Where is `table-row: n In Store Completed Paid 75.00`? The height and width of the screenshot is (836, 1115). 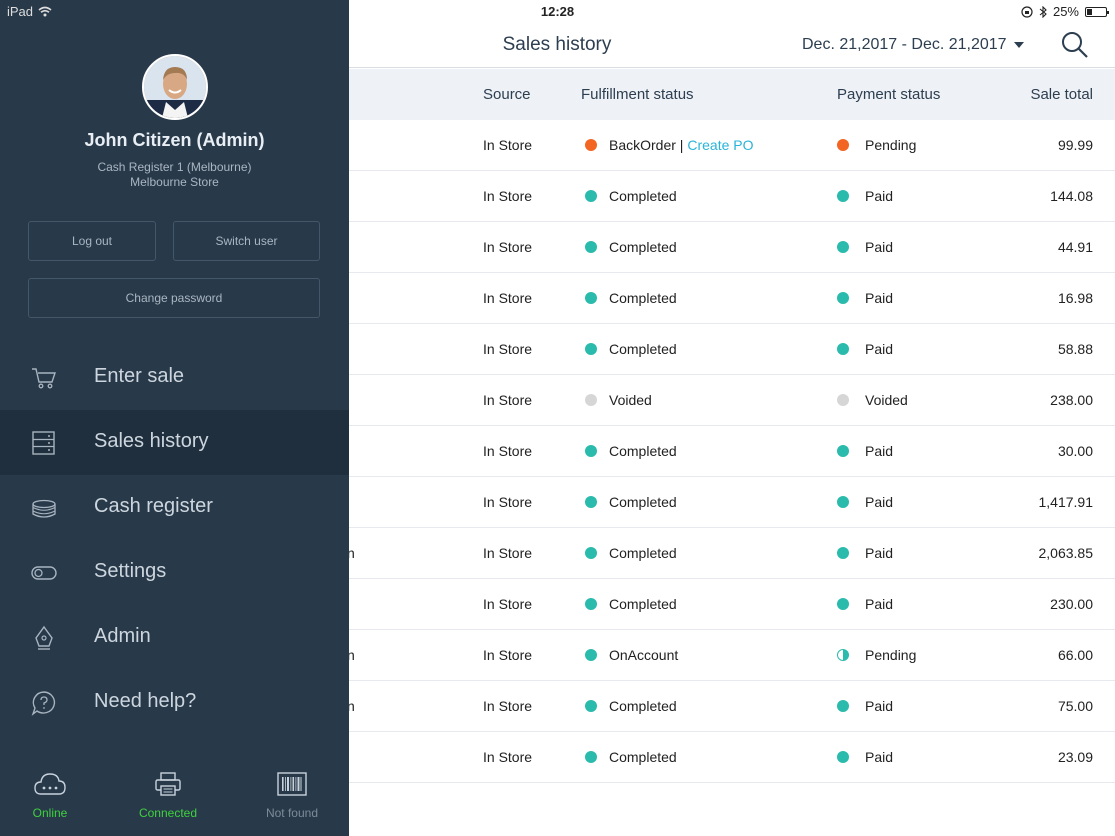
table-row: n In Store Completed Paid 75.00 is located at coordinates (731, 706).